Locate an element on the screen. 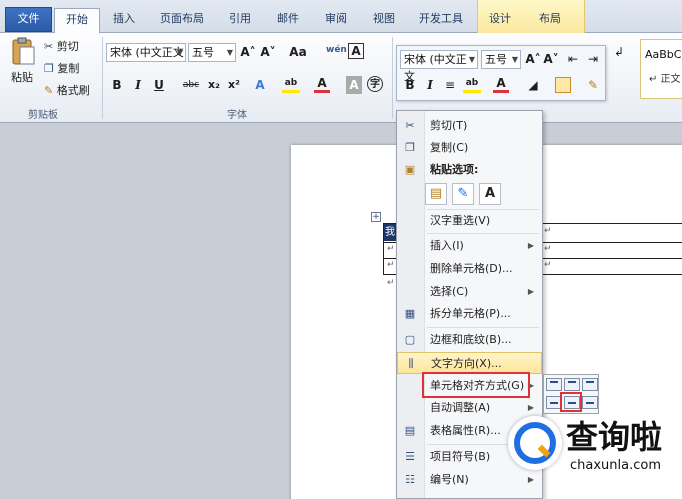 The image size is (682, 499). mini-font-size-value: 五号 is located at coordinates (496, 59).